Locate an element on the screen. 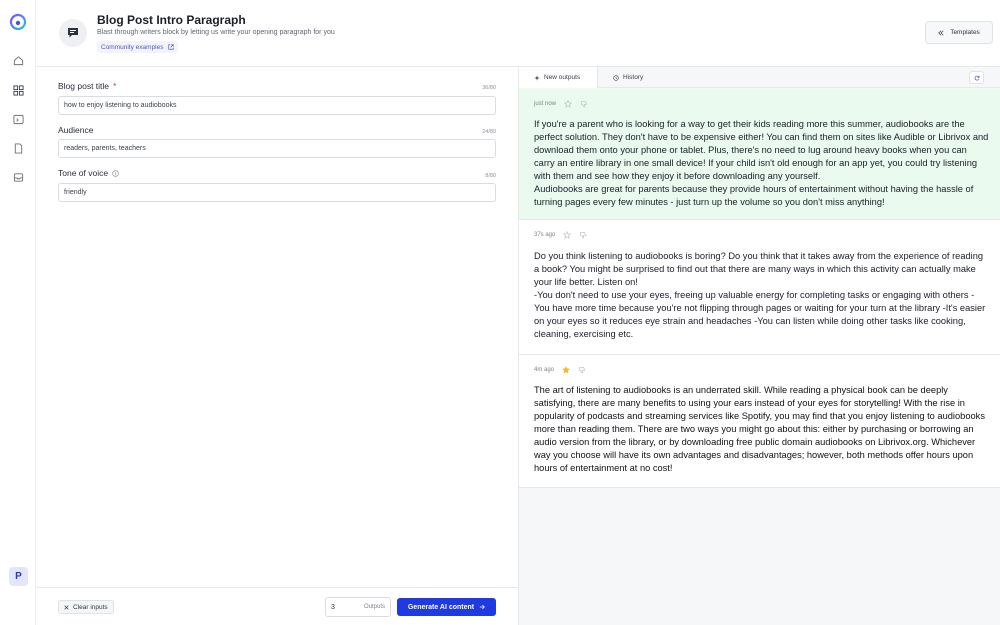 The height and width of the screenshot is (625, 1000). templates-button: Templates is located at coordinates (959, 32).